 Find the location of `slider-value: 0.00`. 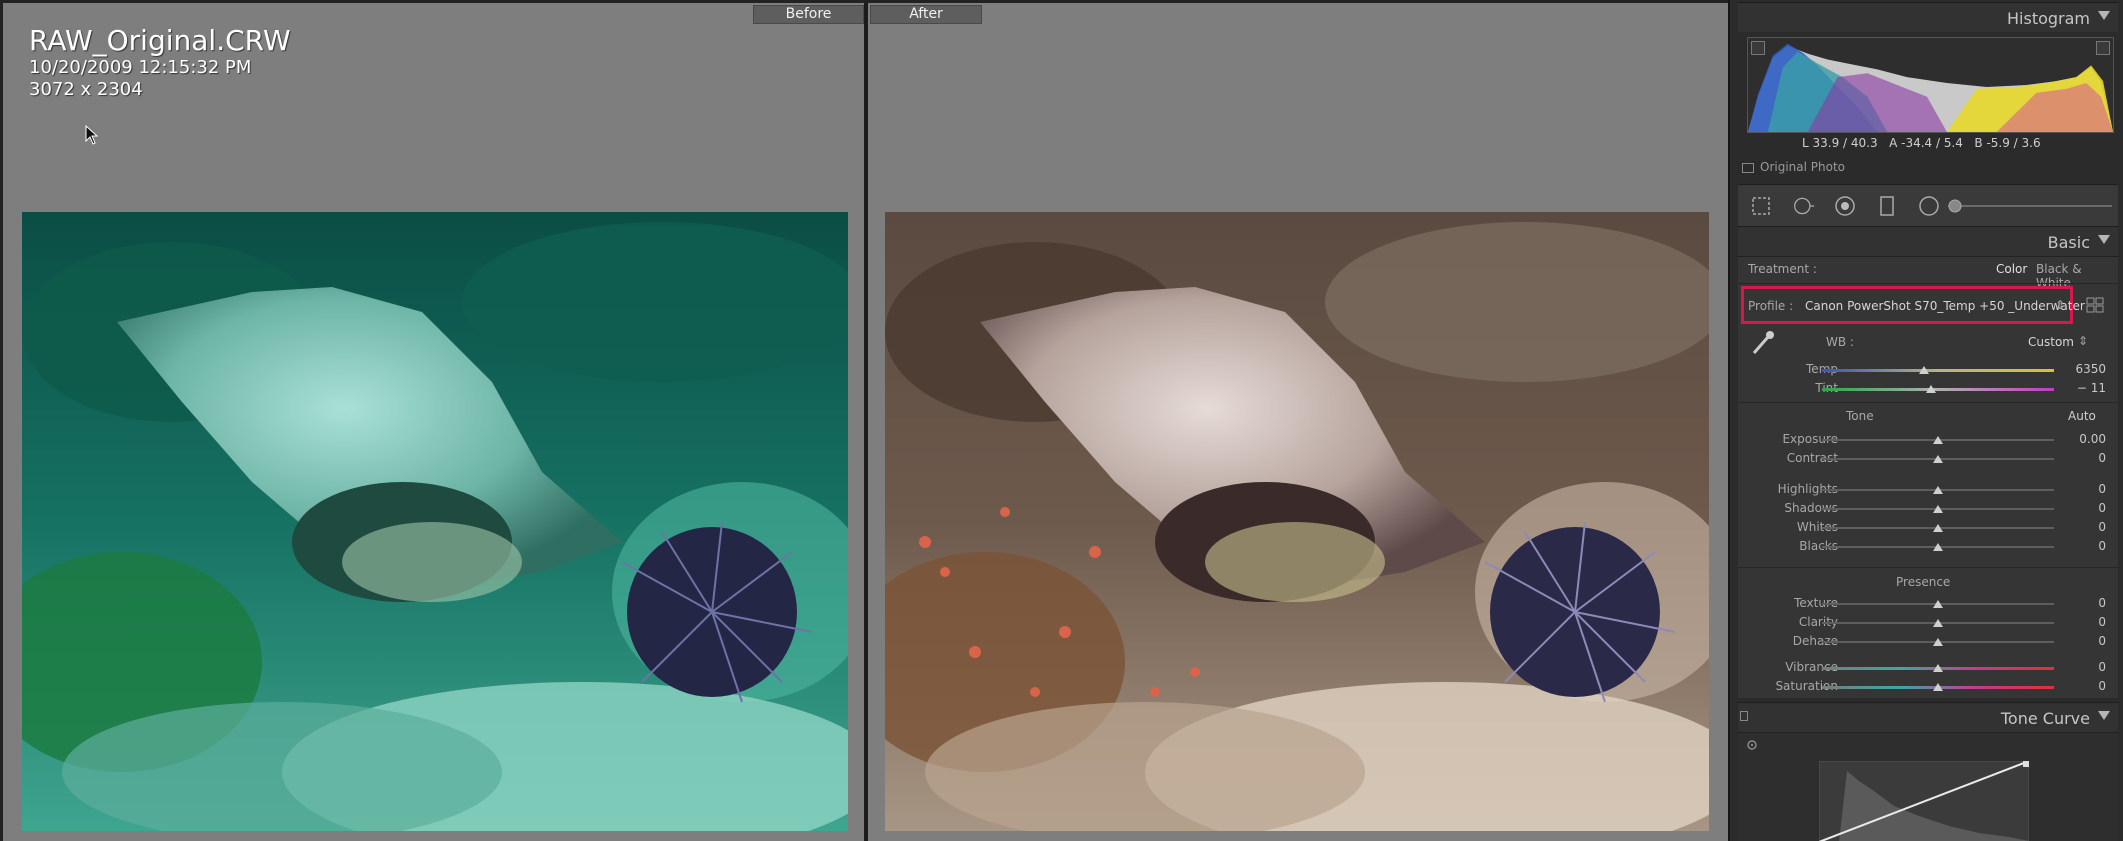

slider-value: 0.00 is located at coordinates (2086, 439).